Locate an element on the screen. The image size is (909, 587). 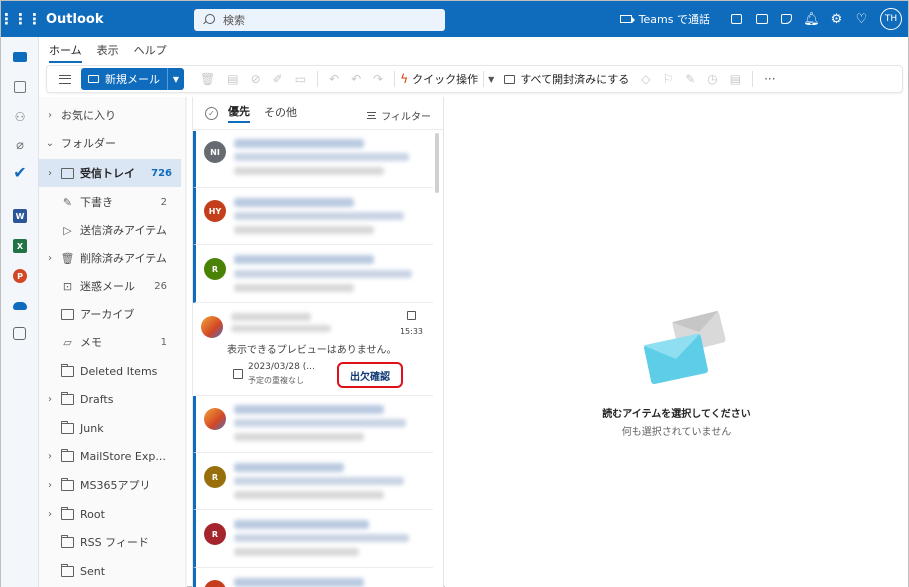
message-item: NI is located at coordinates (313, 159).